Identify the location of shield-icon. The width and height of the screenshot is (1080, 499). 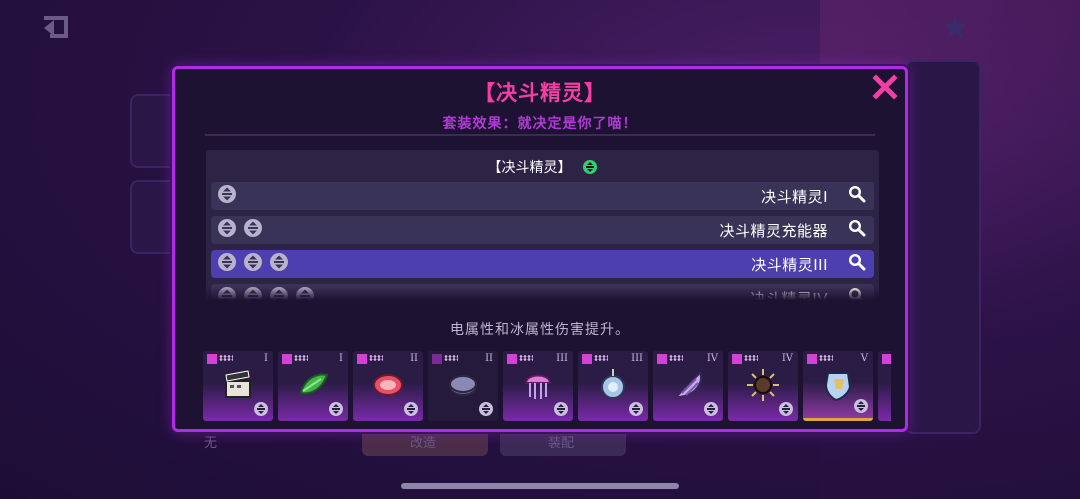
(838, 387).